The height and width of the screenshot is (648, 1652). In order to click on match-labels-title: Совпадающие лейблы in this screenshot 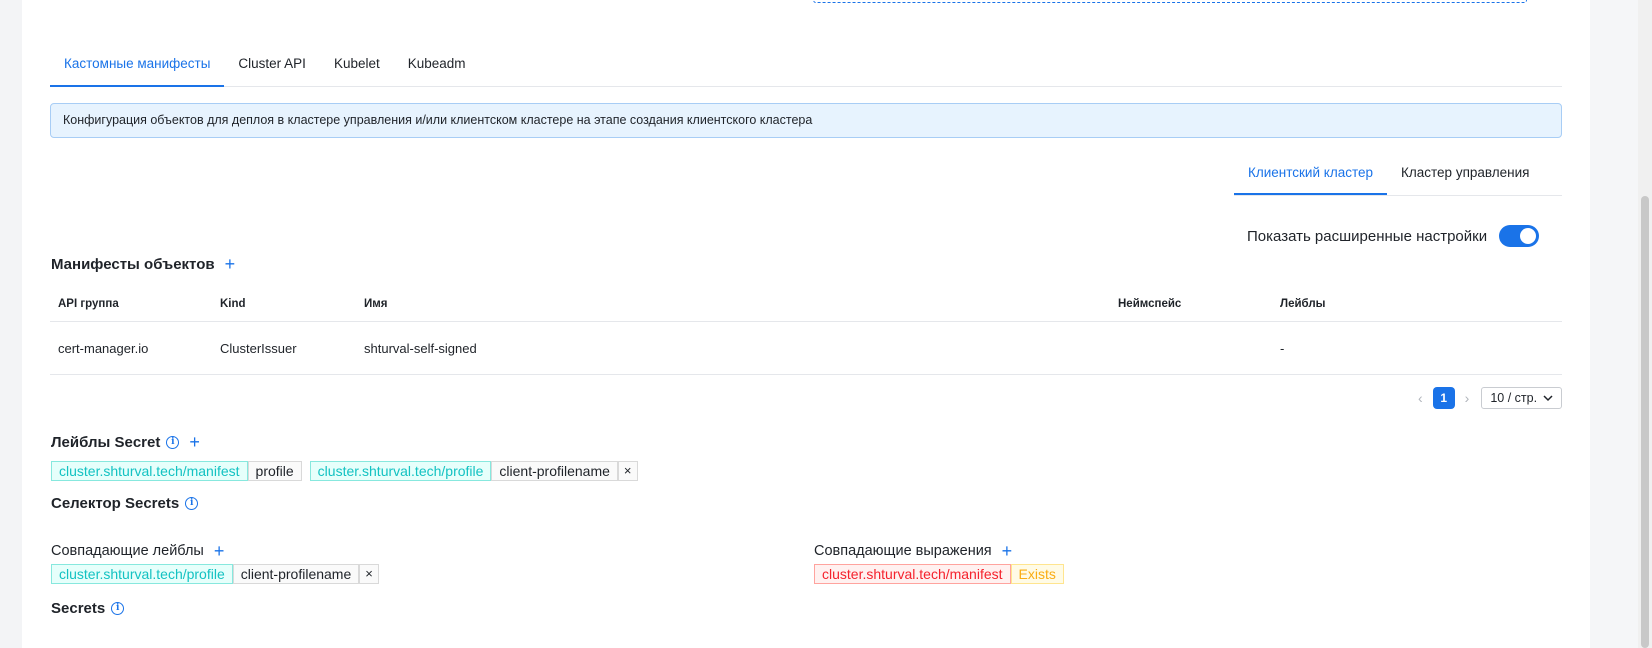, I will do `click(127, 551)`.